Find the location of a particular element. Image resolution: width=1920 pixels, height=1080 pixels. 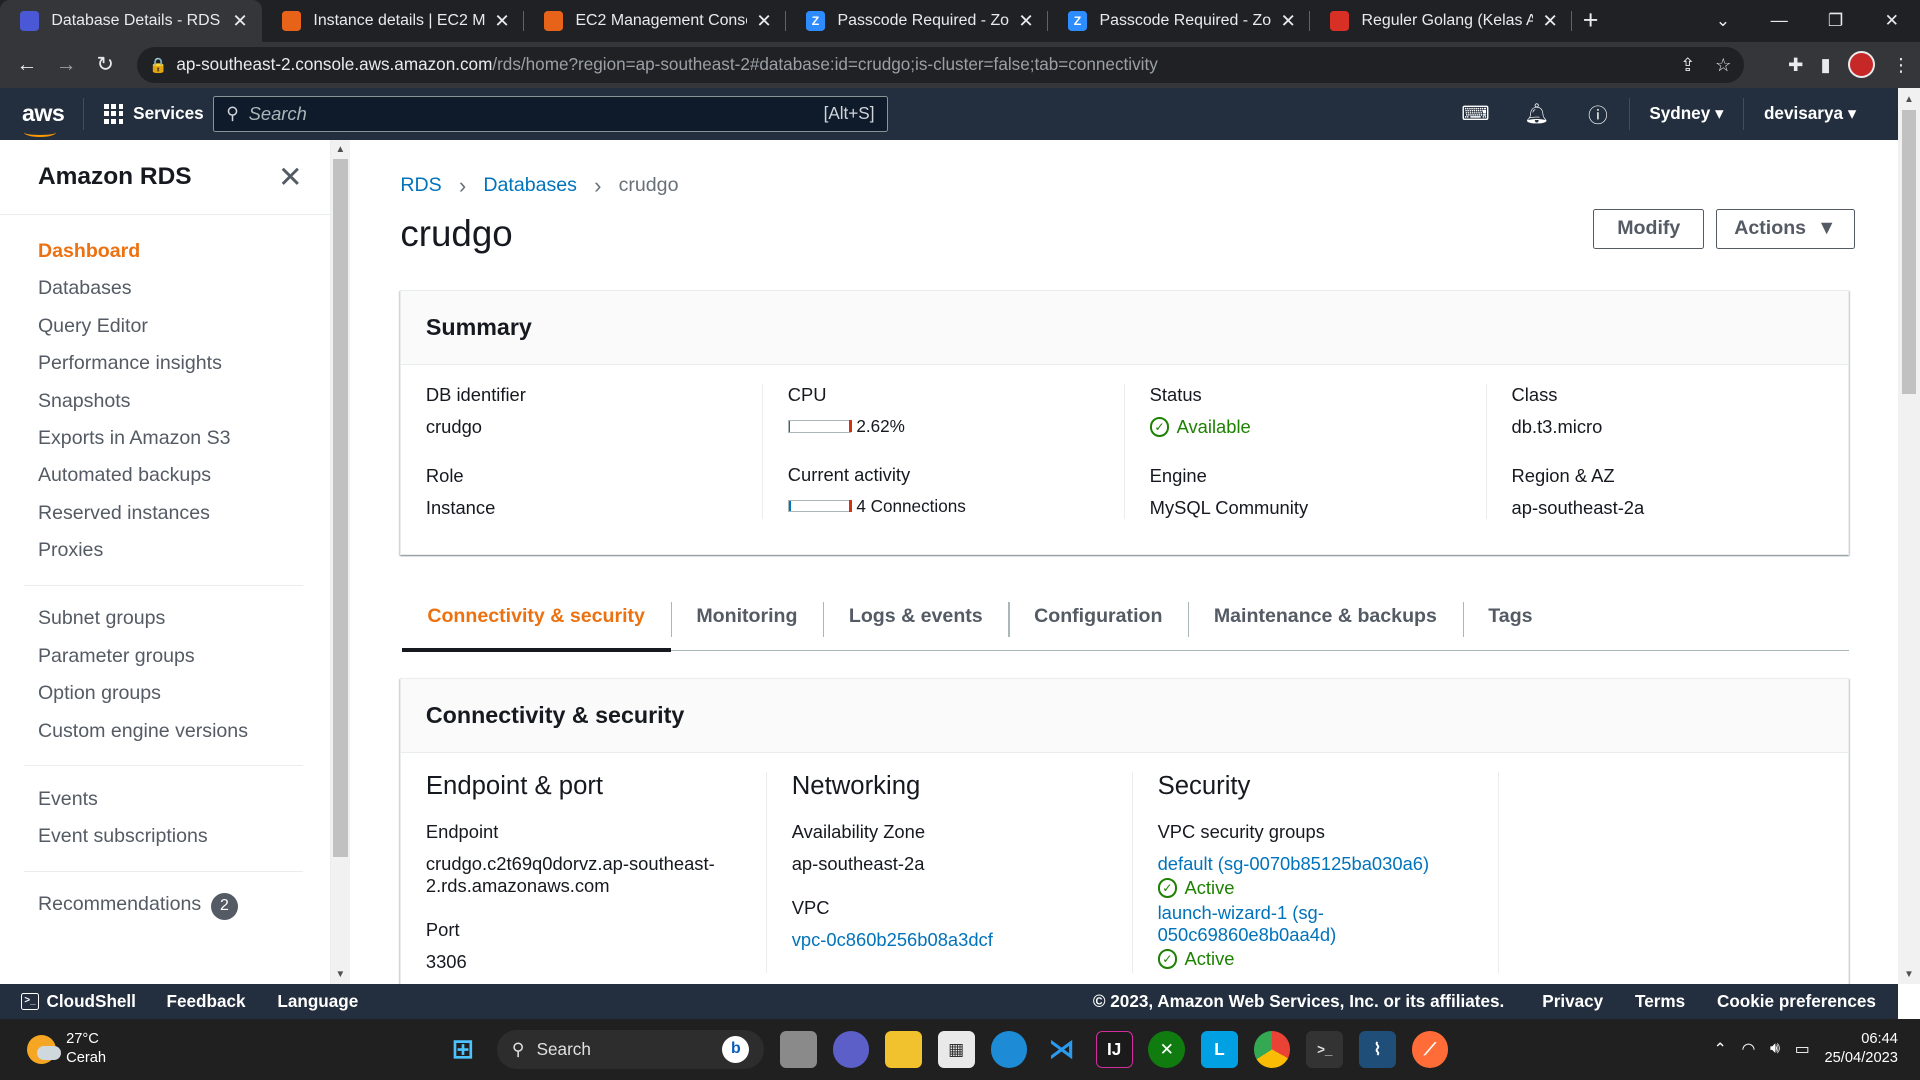

sidebar-scrollbar: ▲ ▼ is located at coordinates (340, 562).